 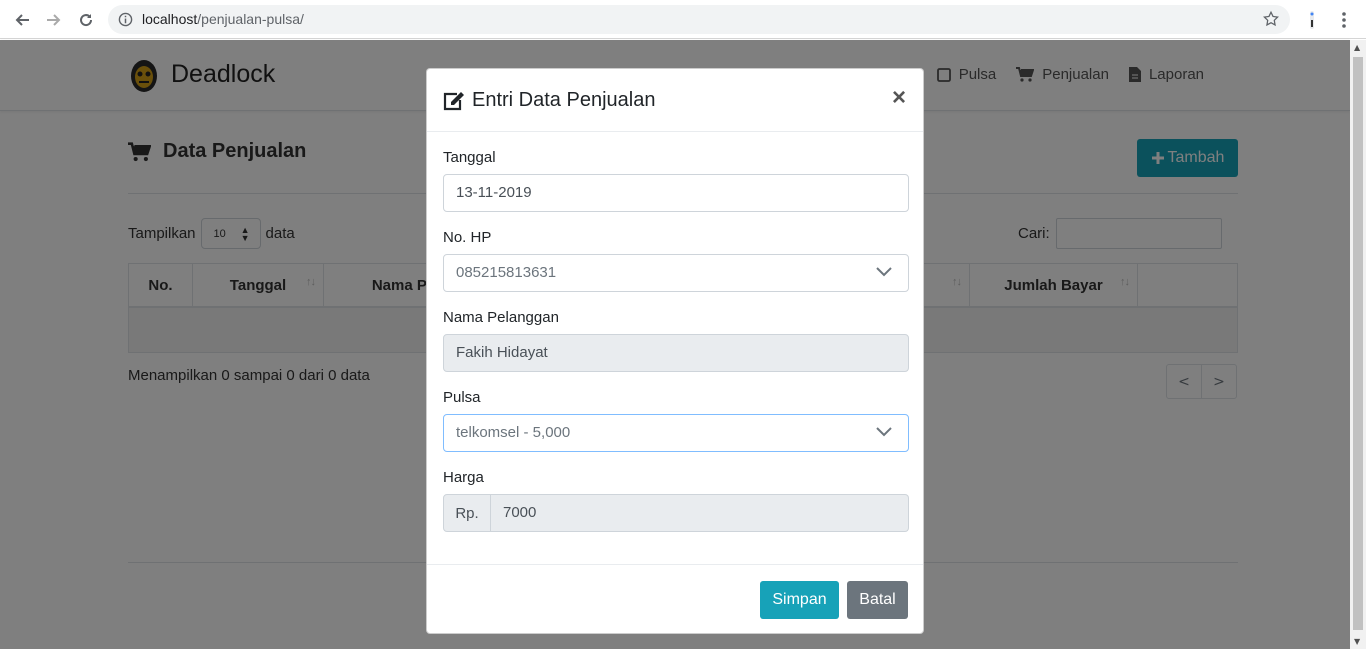 What do you see at coordinates (675, 599) in the screenshot?
I see `modal-footer: Simpan Batal` at bounding box center [675, 599].